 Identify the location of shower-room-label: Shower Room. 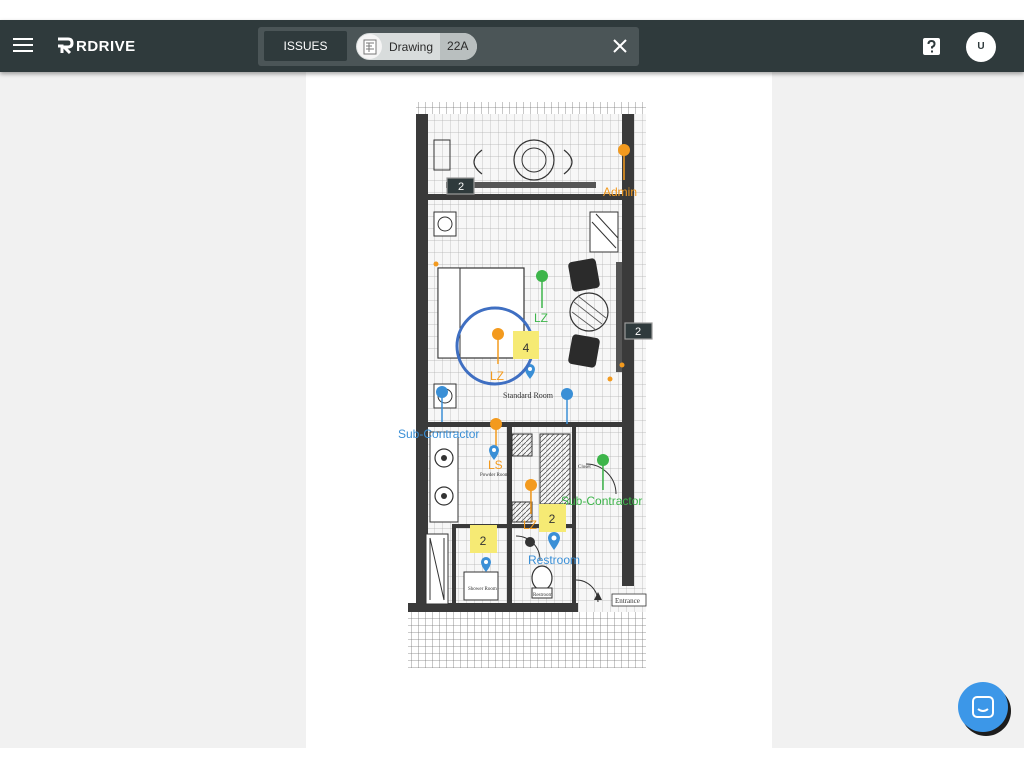
(482, 589).